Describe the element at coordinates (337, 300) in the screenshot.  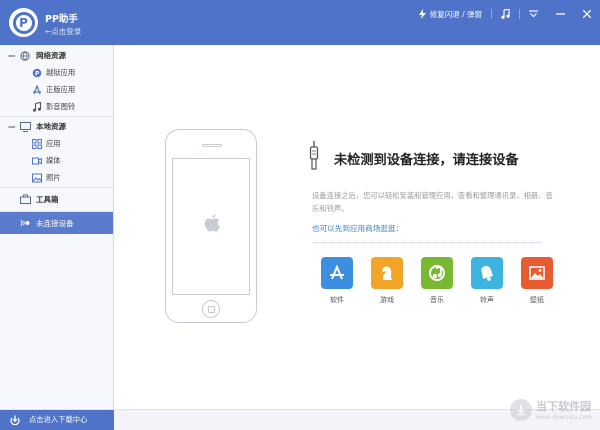
I see `app-shortcut-label: 软件` at that location.